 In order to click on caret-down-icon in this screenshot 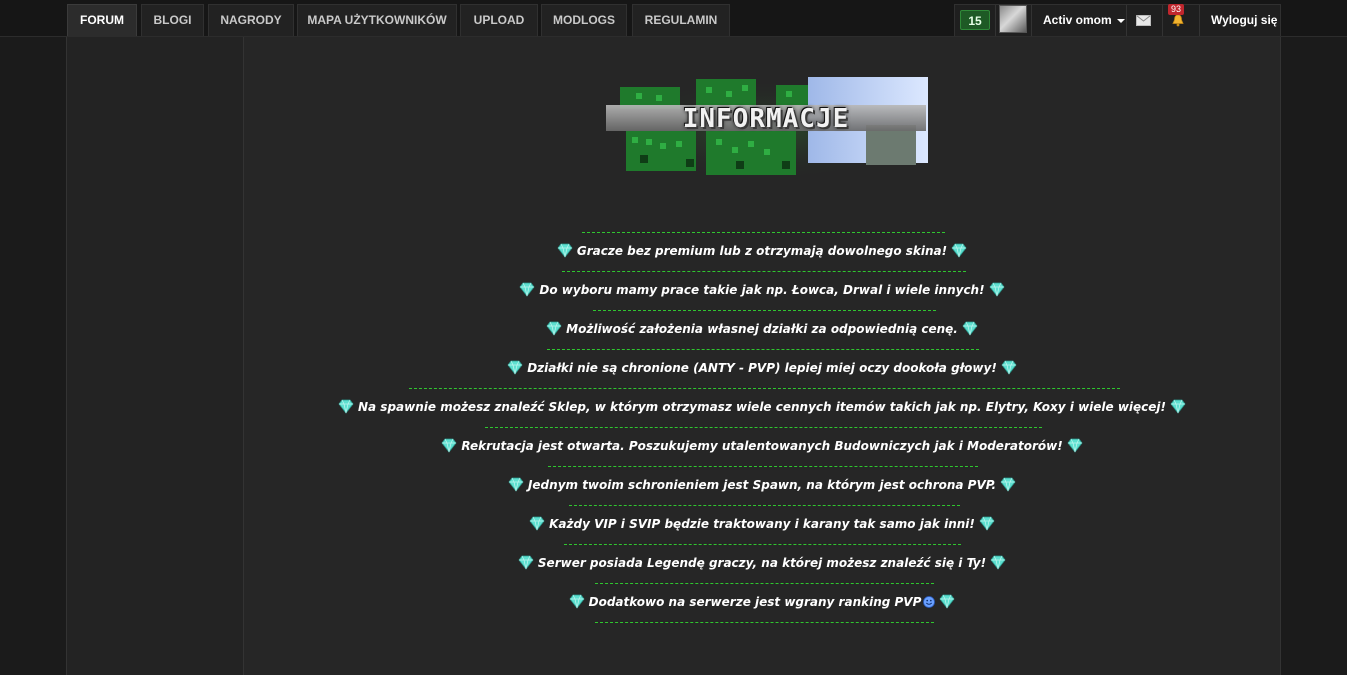, I will do `click(1120, 20)`.